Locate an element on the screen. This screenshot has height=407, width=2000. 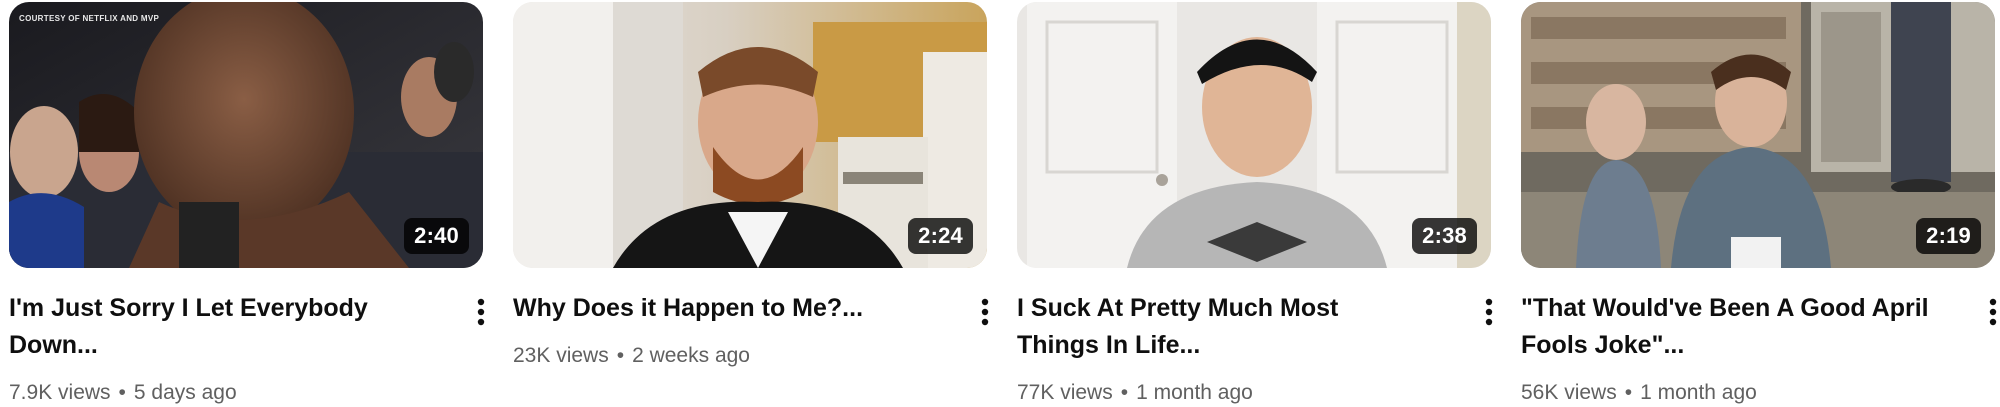
duration-badge: 2:40 is located at coordinates (436, 236).